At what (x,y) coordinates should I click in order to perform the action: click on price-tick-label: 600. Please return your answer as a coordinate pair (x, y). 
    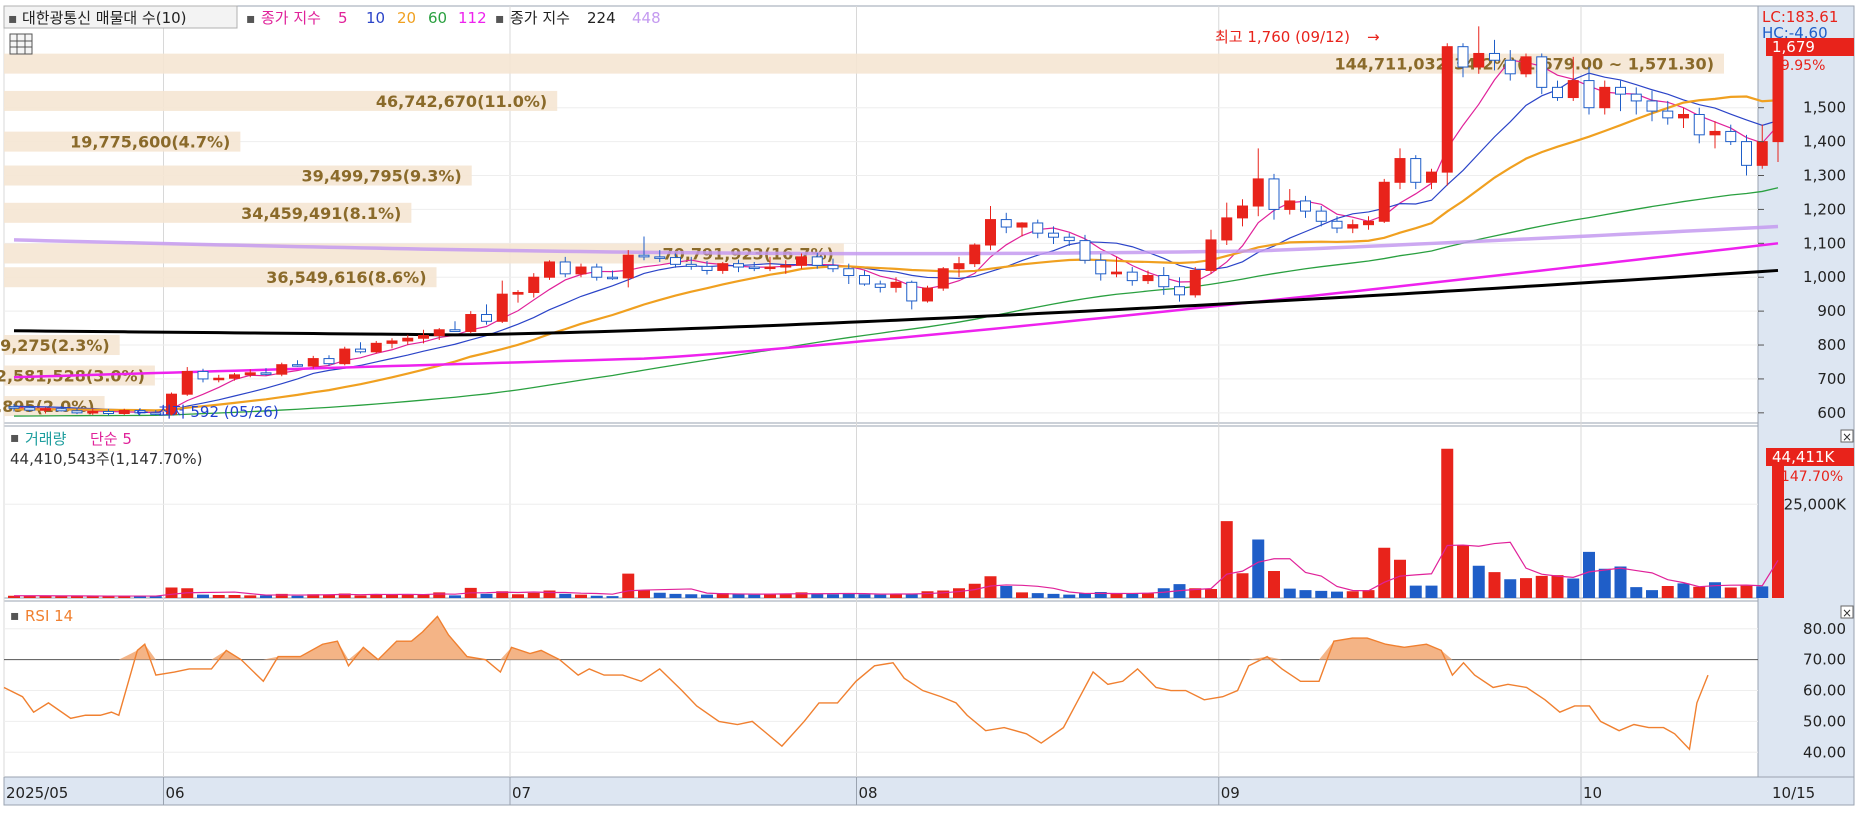
    Looking at the image, I should click on (1831, 413).